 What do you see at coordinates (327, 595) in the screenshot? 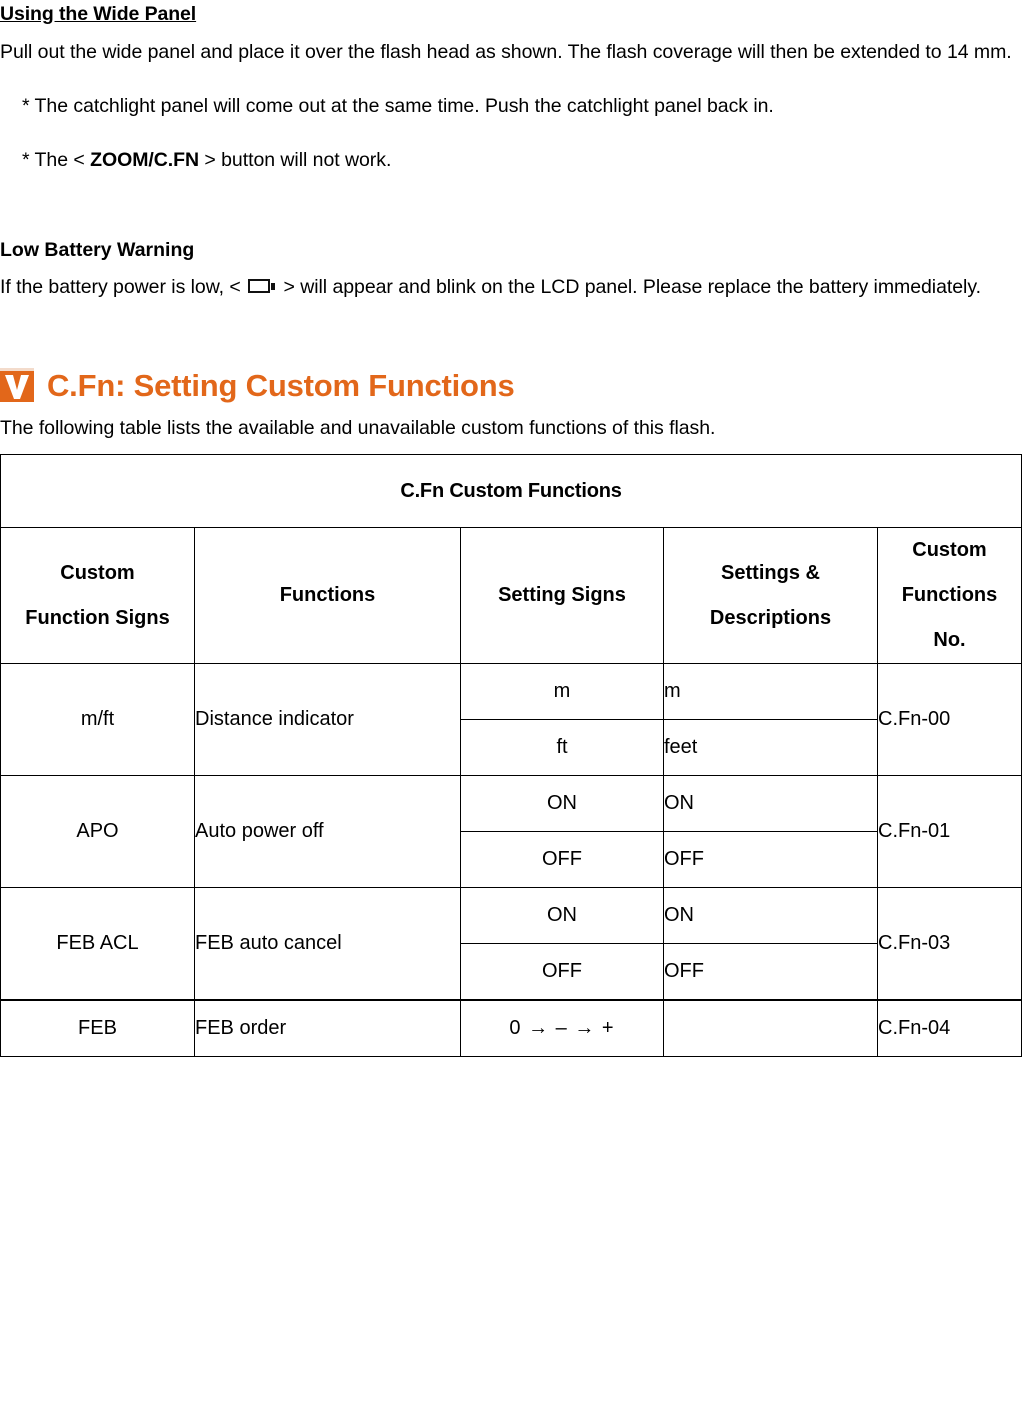
I see `header-functions: Functions` at bounding box center [327, 595].